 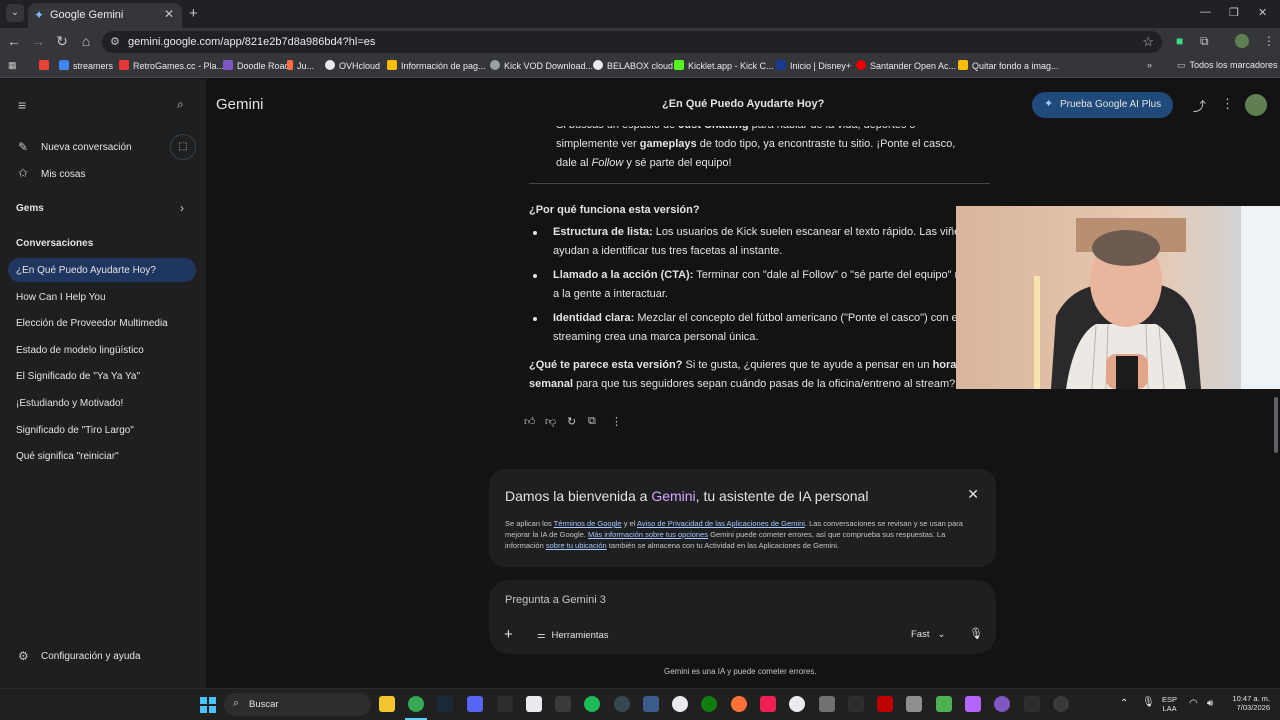 What do you see at coordinates (1205, 12) in the screenshot?
I see `minimize-button: —` at bounding box center [1205, 12].